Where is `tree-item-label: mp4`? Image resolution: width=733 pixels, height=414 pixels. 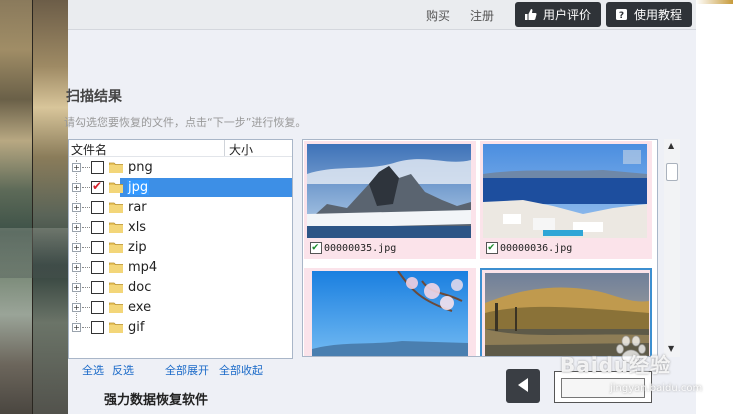 tree-item-label: mp4 is located at coordinates (143, 267).